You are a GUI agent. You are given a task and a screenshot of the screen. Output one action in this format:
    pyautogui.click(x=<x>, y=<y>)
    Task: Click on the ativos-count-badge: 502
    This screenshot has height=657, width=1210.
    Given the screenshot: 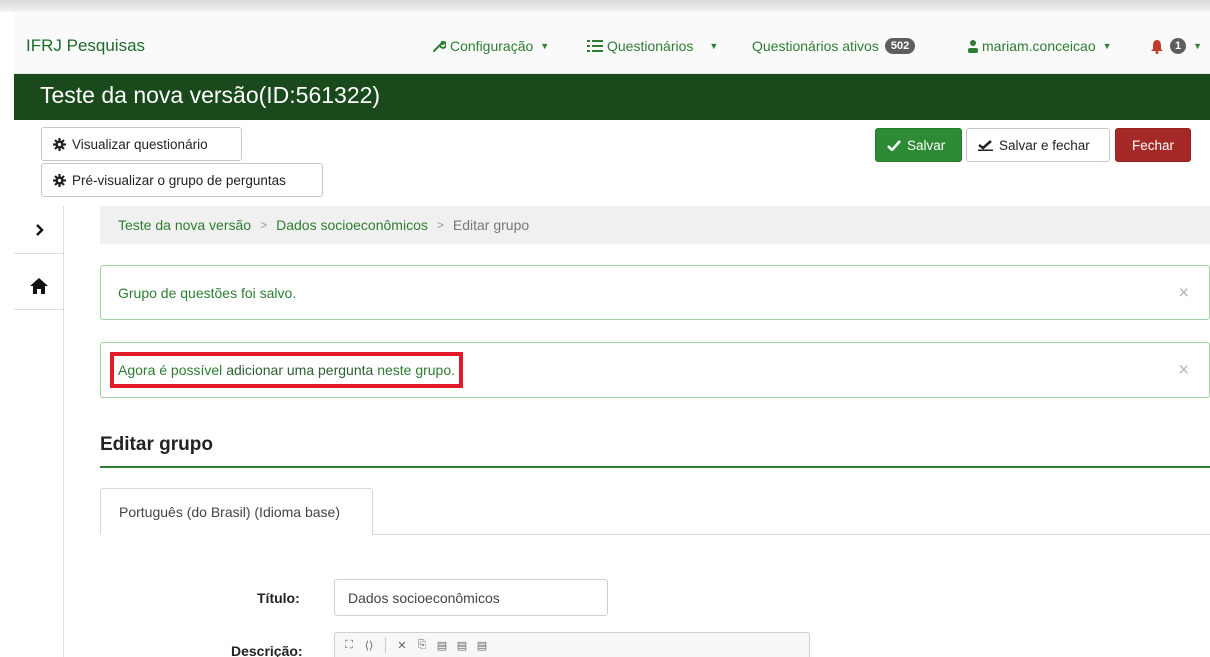 What is the action you would take?
    pyautogui.click(x=900, y=46)
    